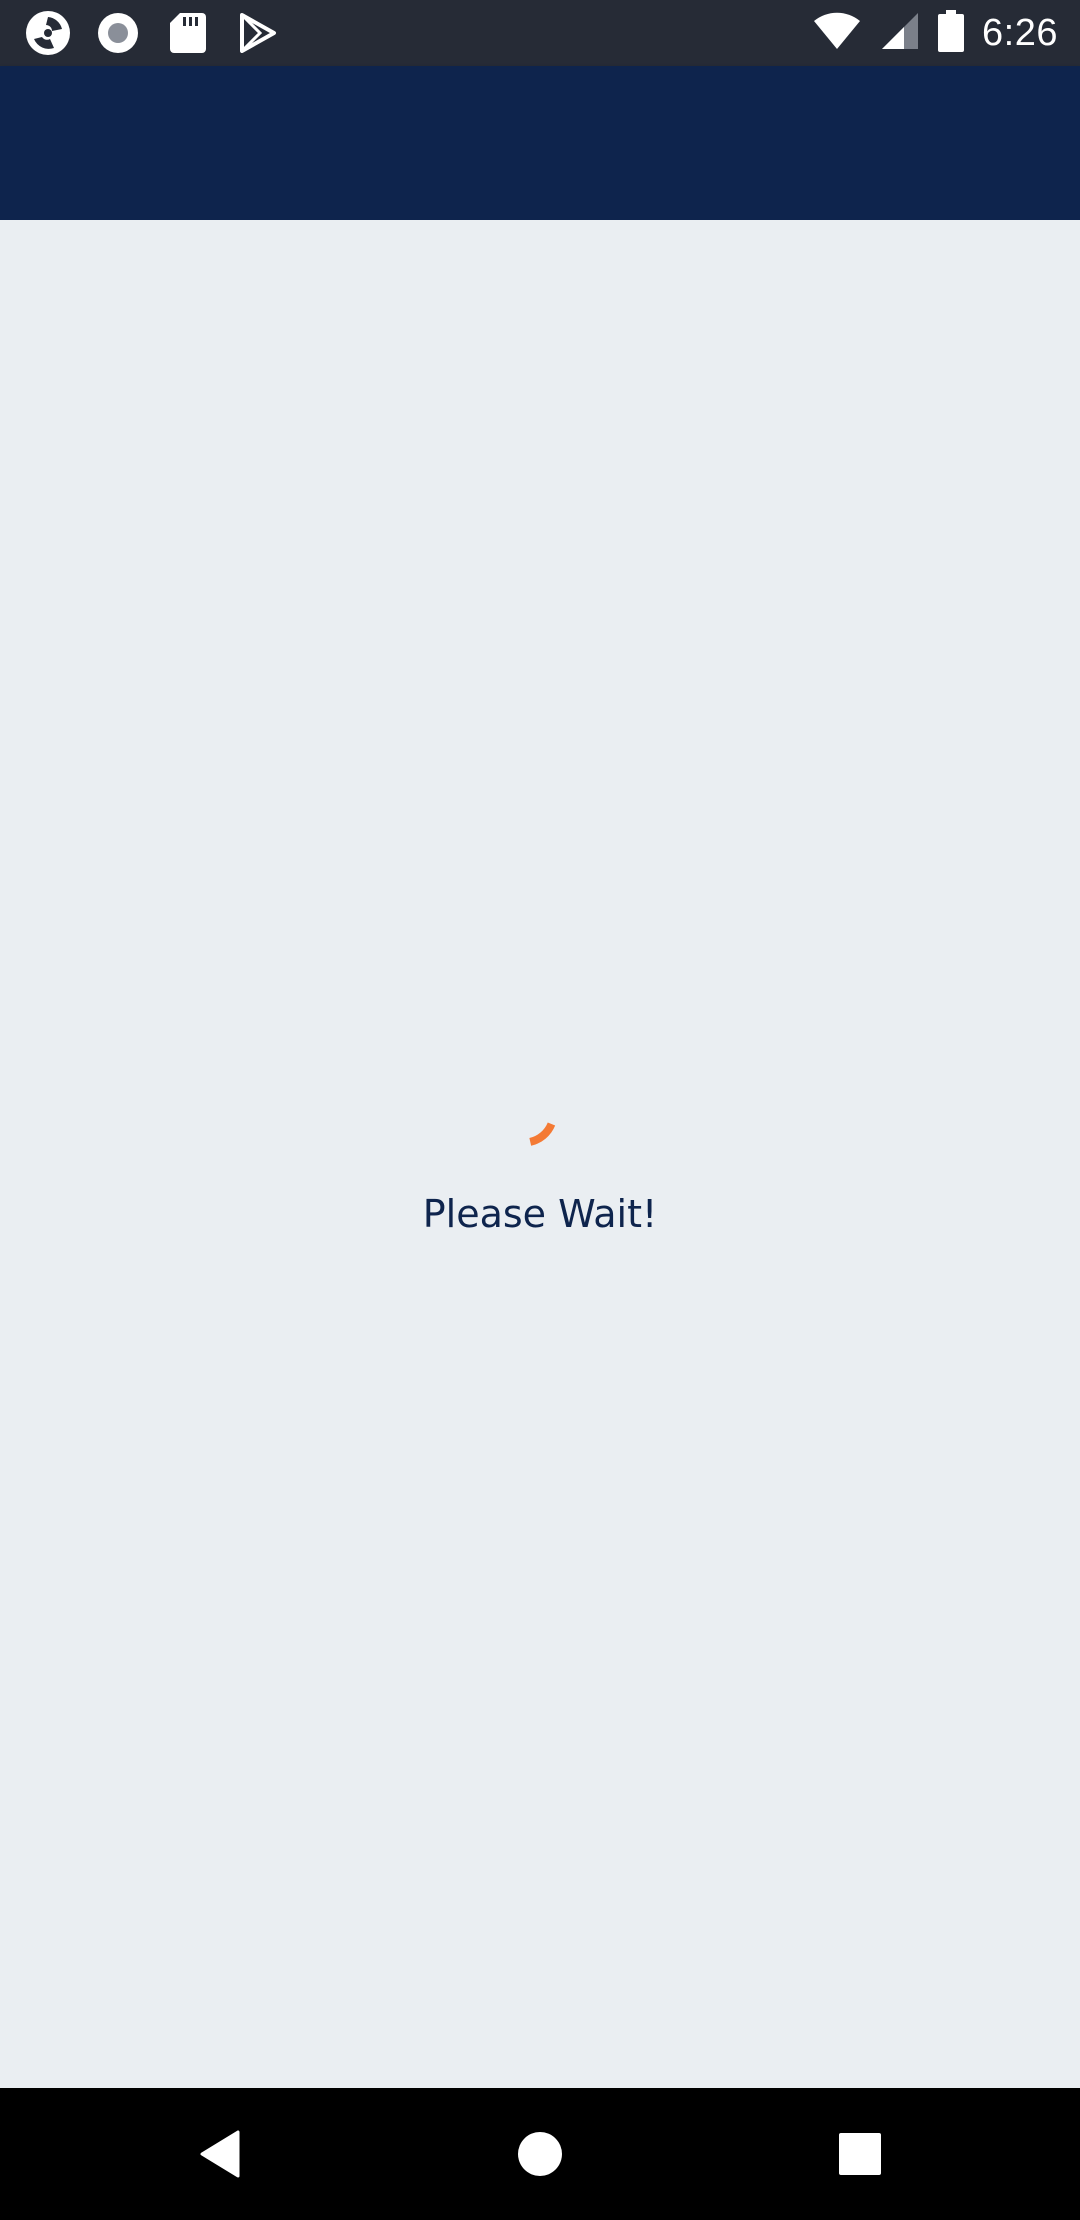 The width and height of the screenshot is (1080, 2220). I want to click on home-icon, so click(540, 2154).